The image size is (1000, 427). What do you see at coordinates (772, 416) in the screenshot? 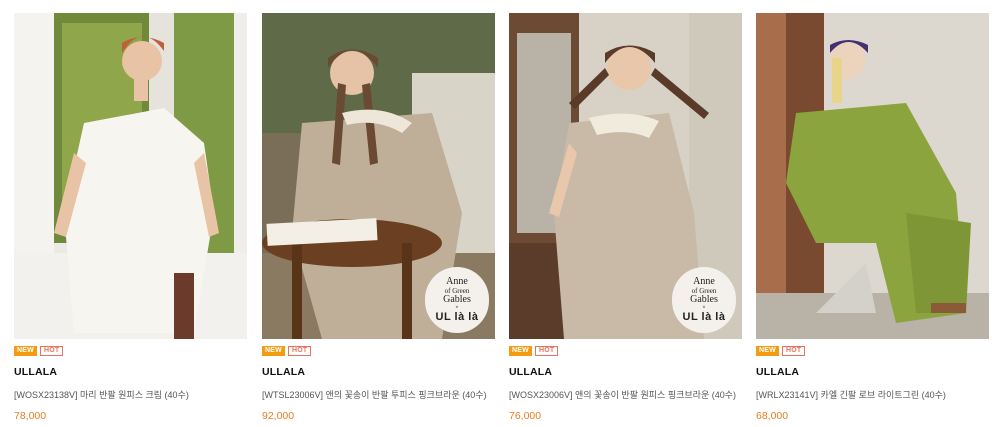
I see `product-price: 68,000` at bounding box center [772, 416].